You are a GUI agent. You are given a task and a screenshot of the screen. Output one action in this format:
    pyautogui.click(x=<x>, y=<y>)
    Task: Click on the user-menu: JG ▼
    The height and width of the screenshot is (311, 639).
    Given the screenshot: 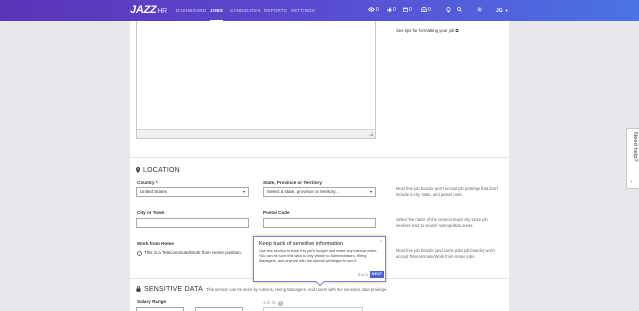 What is the action you would take?
    pyautogui.click(x=502, y=11)
    